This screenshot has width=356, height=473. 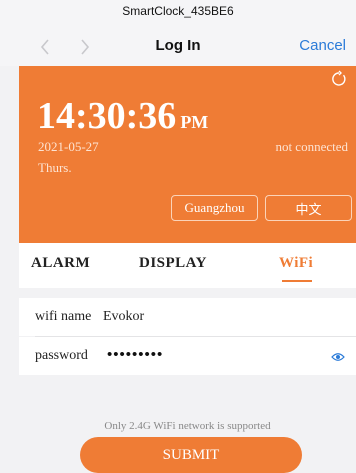 I want to click on password-input: •••••••••, so click(x=135, y=354).